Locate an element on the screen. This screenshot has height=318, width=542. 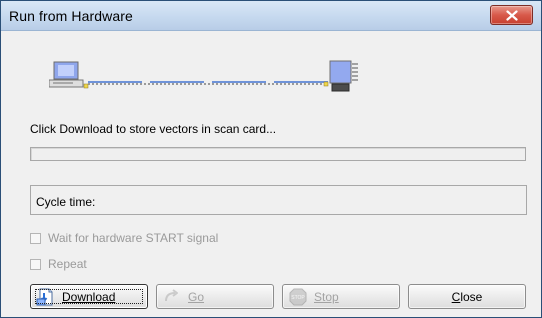
close-button: Close is located at coordinates (467, 296).